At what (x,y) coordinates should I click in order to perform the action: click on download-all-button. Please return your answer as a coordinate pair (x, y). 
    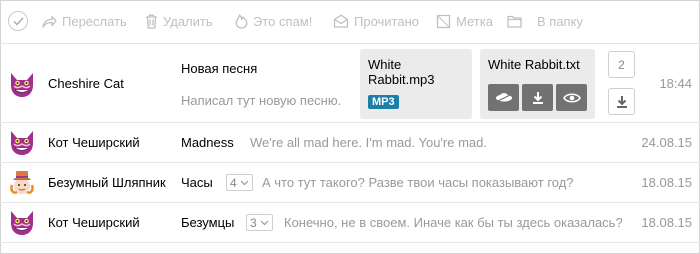
    Looking at the image, I should click on (621, 101).